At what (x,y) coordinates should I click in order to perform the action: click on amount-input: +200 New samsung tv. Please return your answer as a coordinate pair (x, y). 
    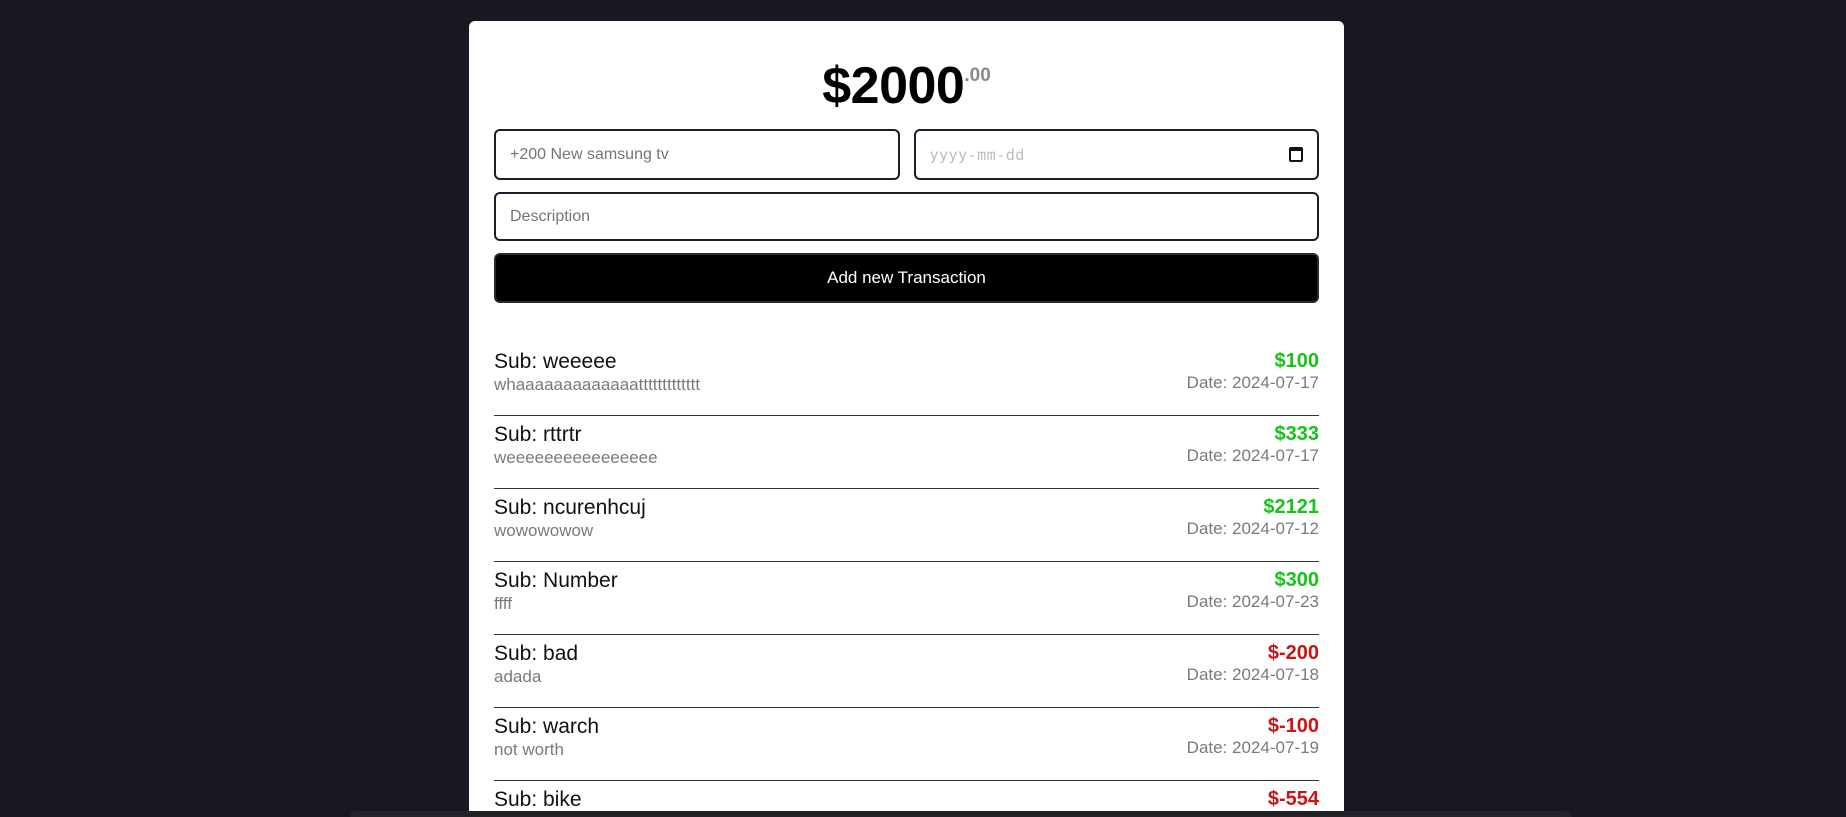
    Looking at the image, I should click on (697, 154).